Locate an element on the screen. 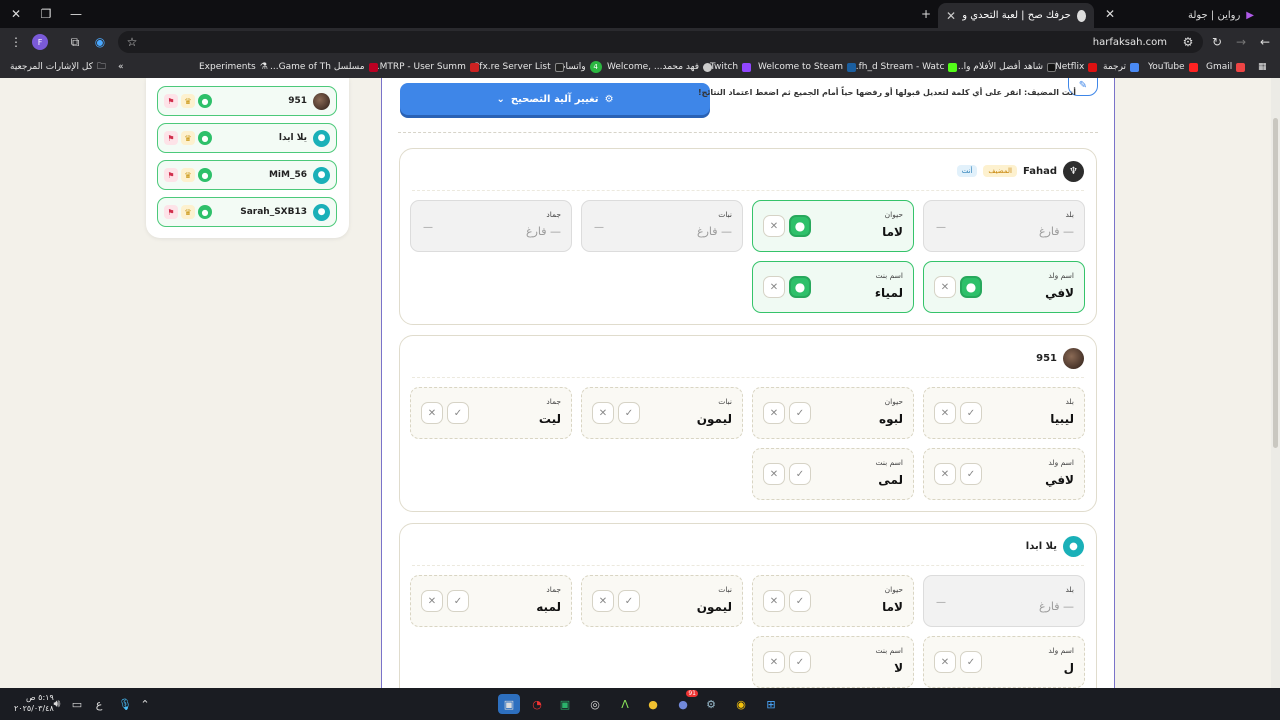 This screenshot has width=1280, height=720. page-scrollbar is located at coordinates (1275, 383).